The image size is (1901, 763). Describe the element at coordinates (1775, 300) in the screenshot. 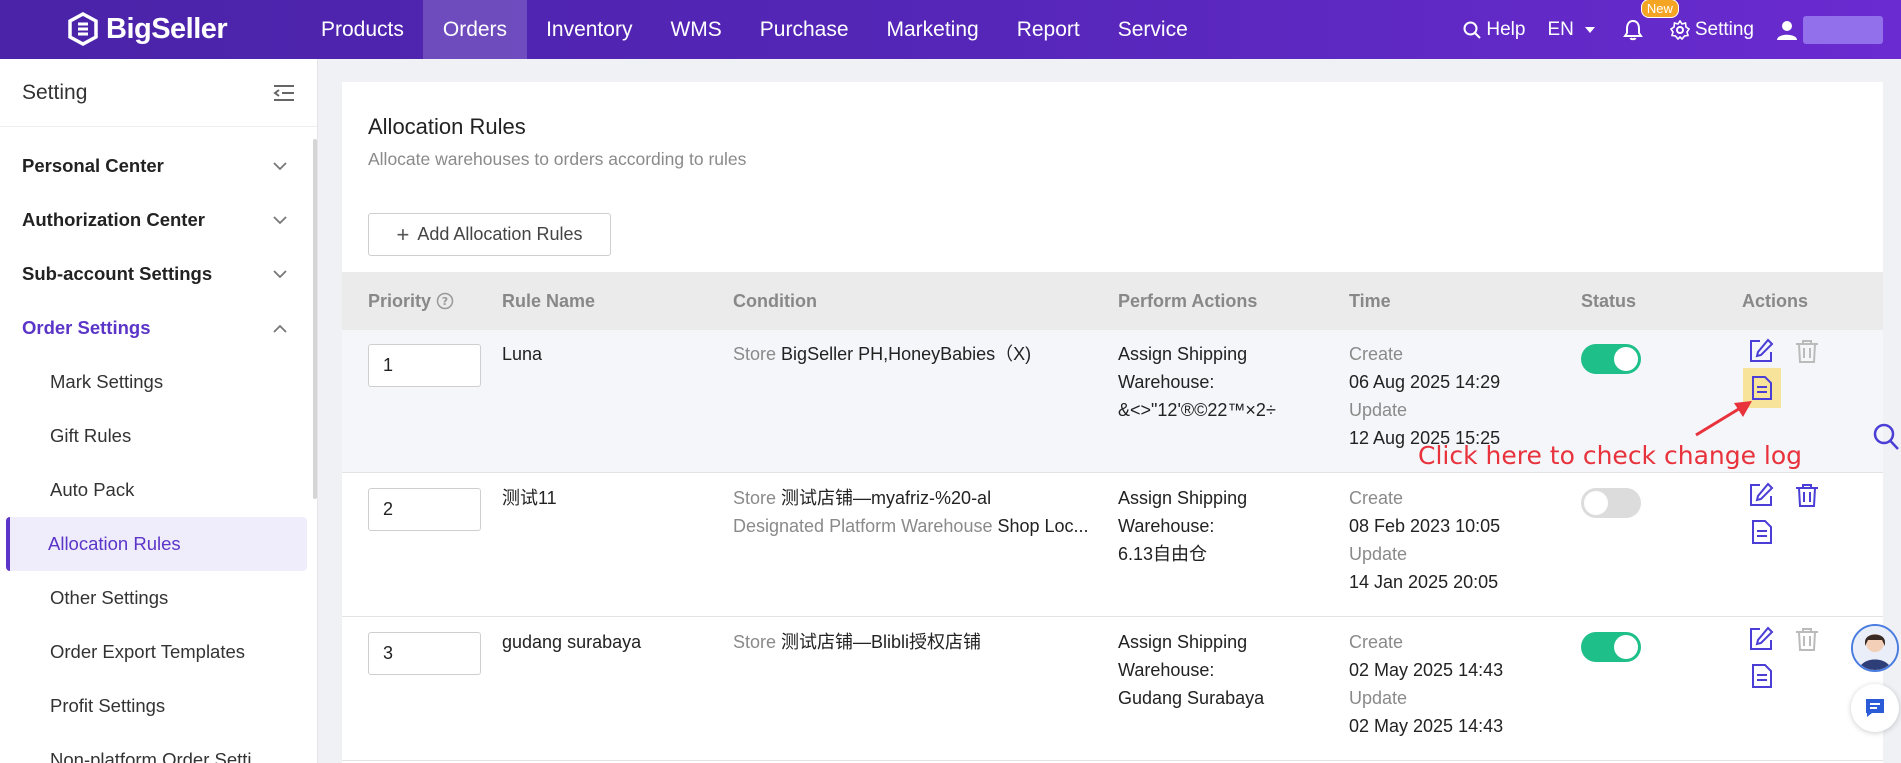

I see `column-actions: Actions` at that location.